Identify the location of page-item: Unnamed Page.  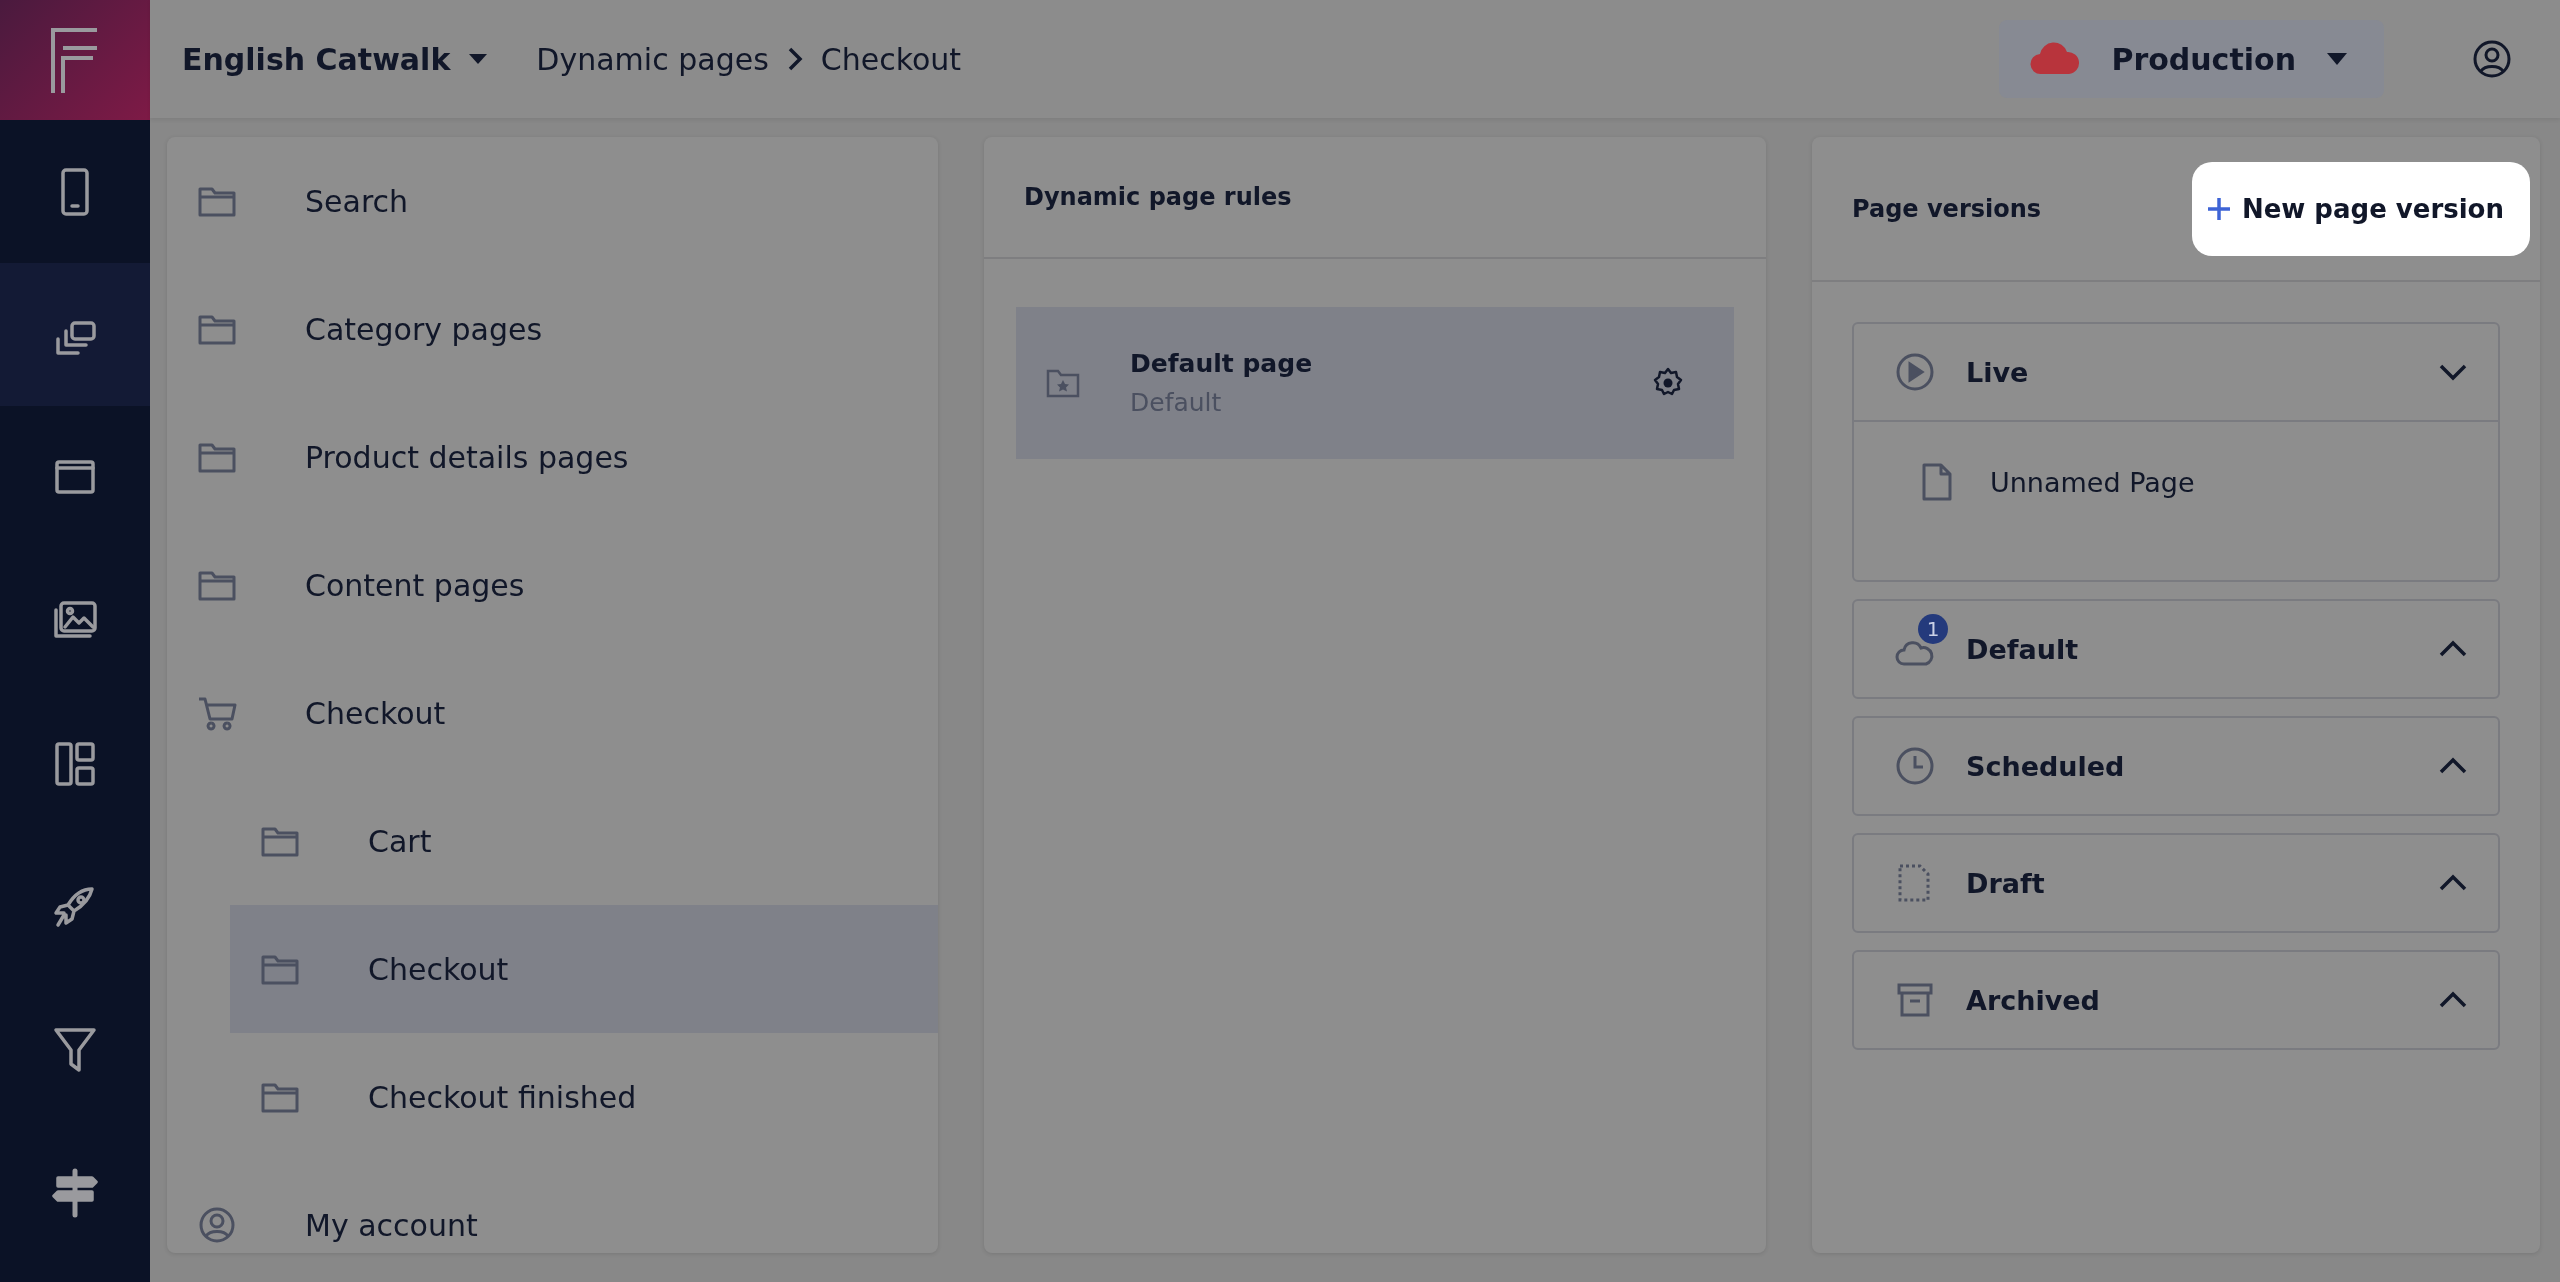
(2057, 482).